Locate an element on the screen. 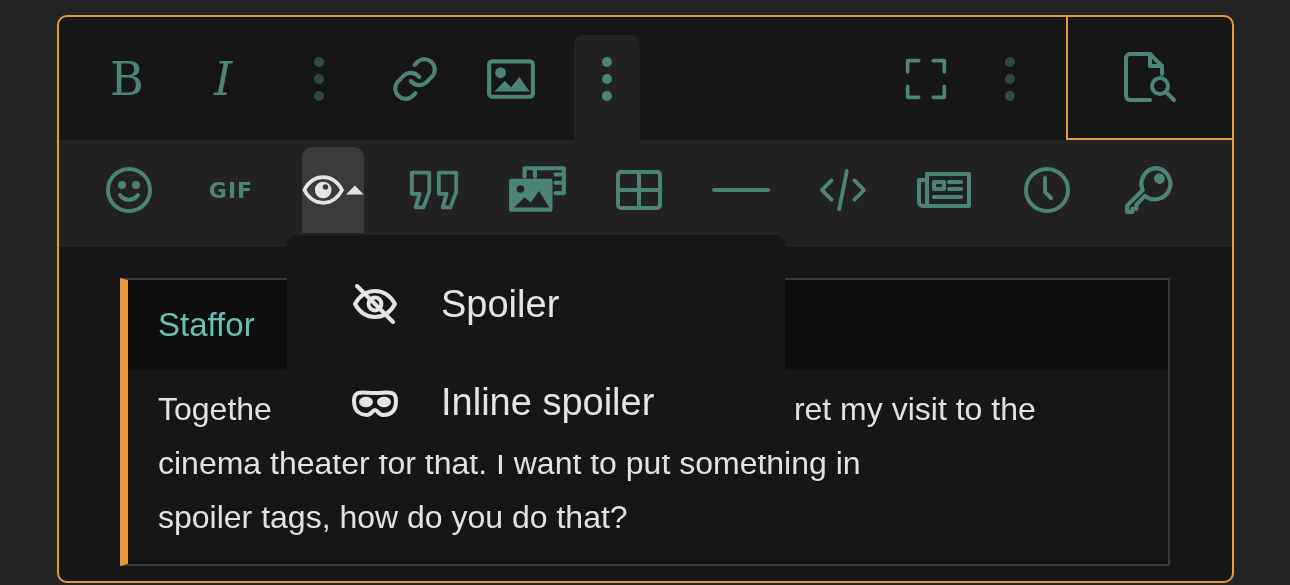 The width and height of the screenshot is (1290, 585). quote-text: Togethe is located at coordinates (215, 409).